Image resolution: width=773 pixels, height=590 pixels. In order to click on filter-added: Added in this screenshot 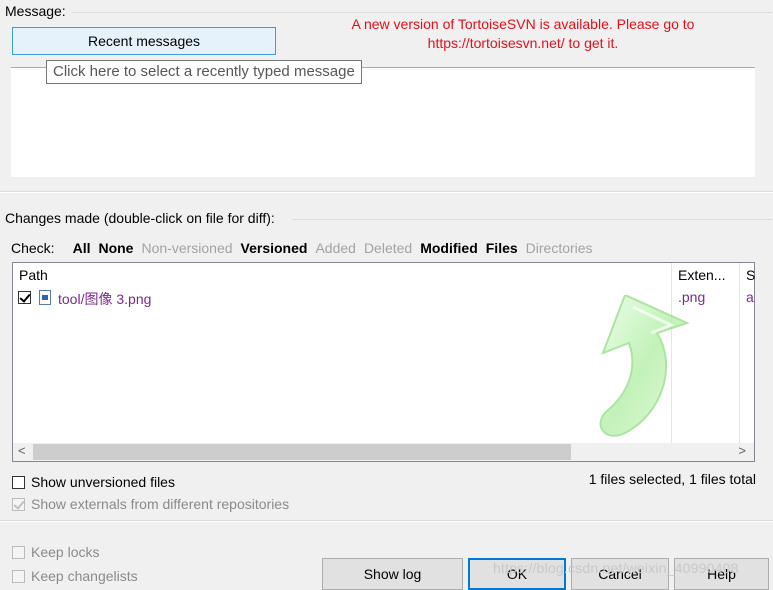, I will do `click(335, 248)`.